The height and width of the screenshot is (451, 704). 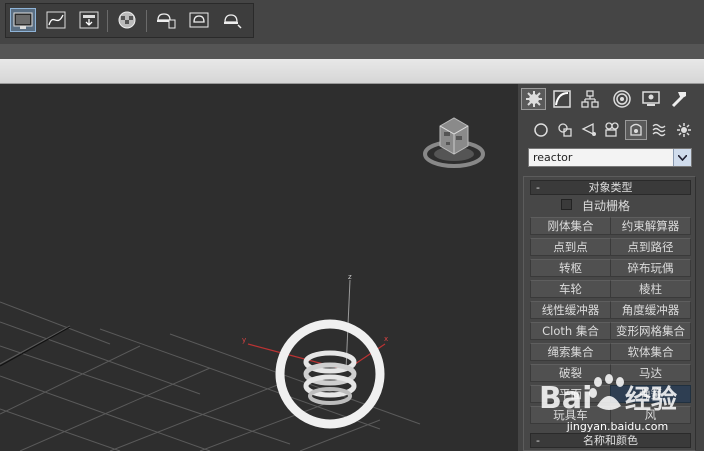 I want to click on schematic-view-button, so click(x=89, y=20).